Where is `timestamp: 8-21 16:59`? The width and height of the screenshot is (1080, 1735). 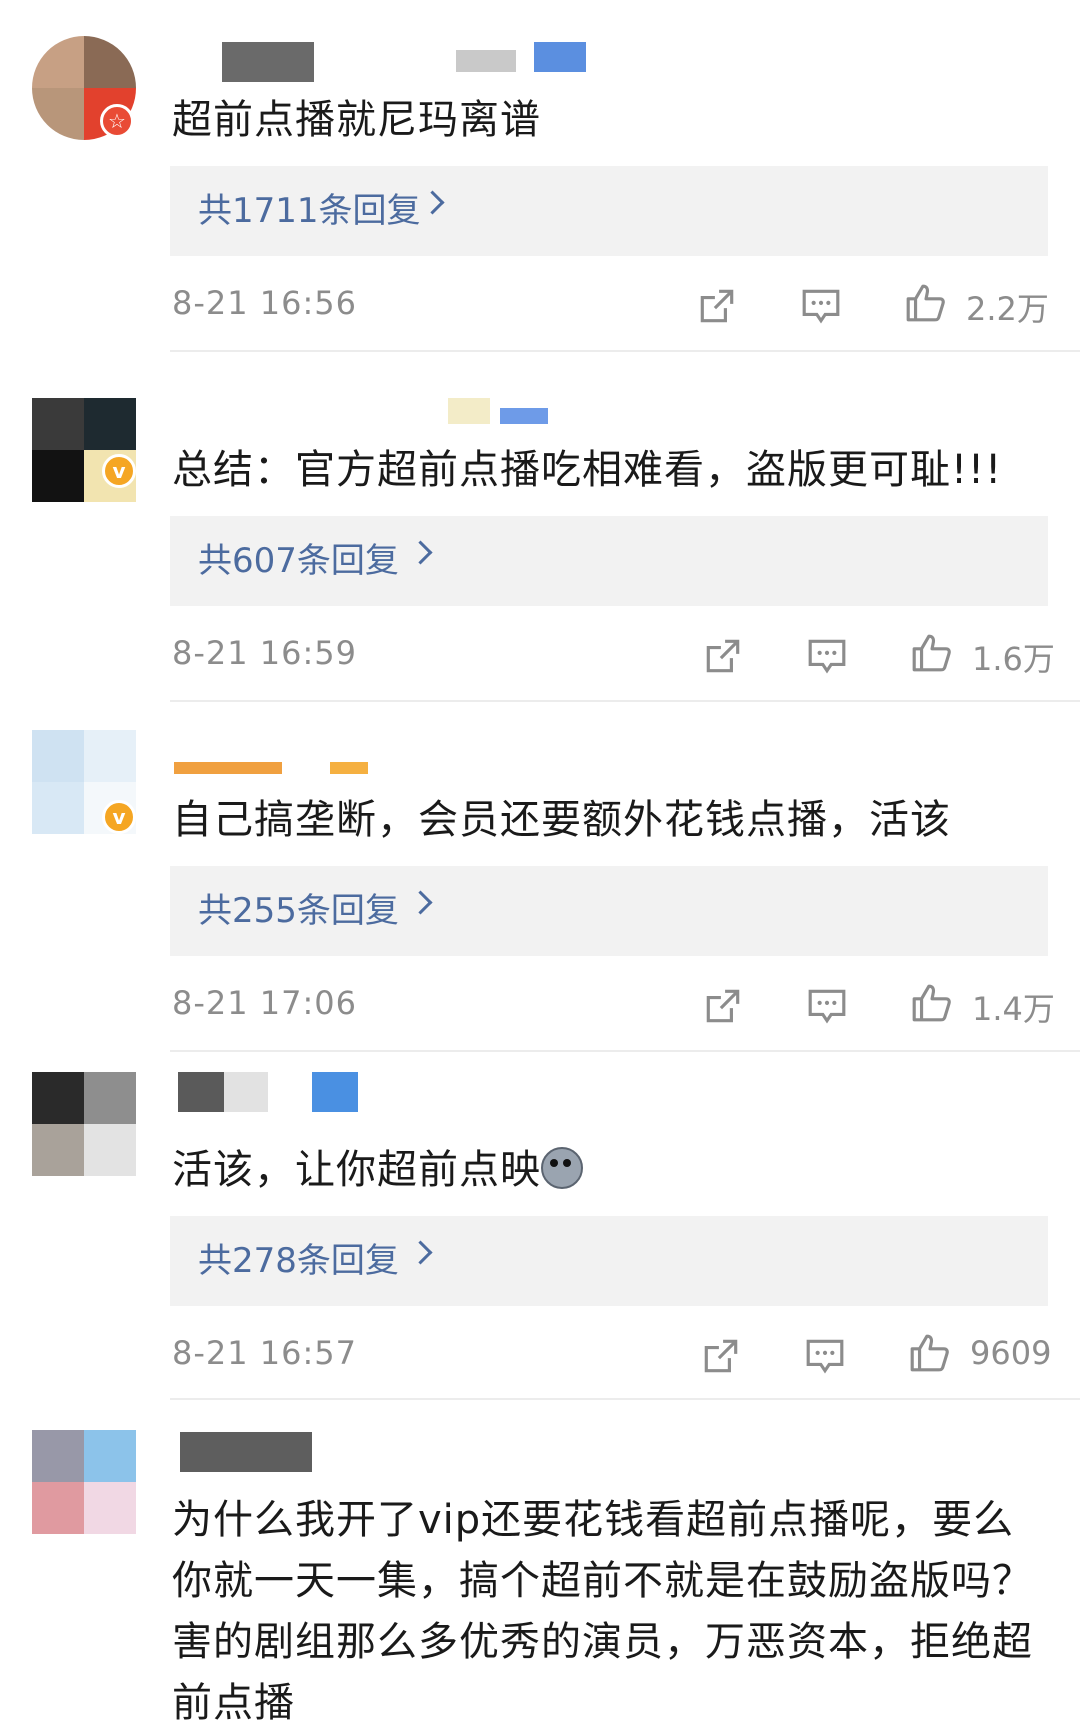
timestamp: 8-21 16:59 is located at coordinates (265, 653).